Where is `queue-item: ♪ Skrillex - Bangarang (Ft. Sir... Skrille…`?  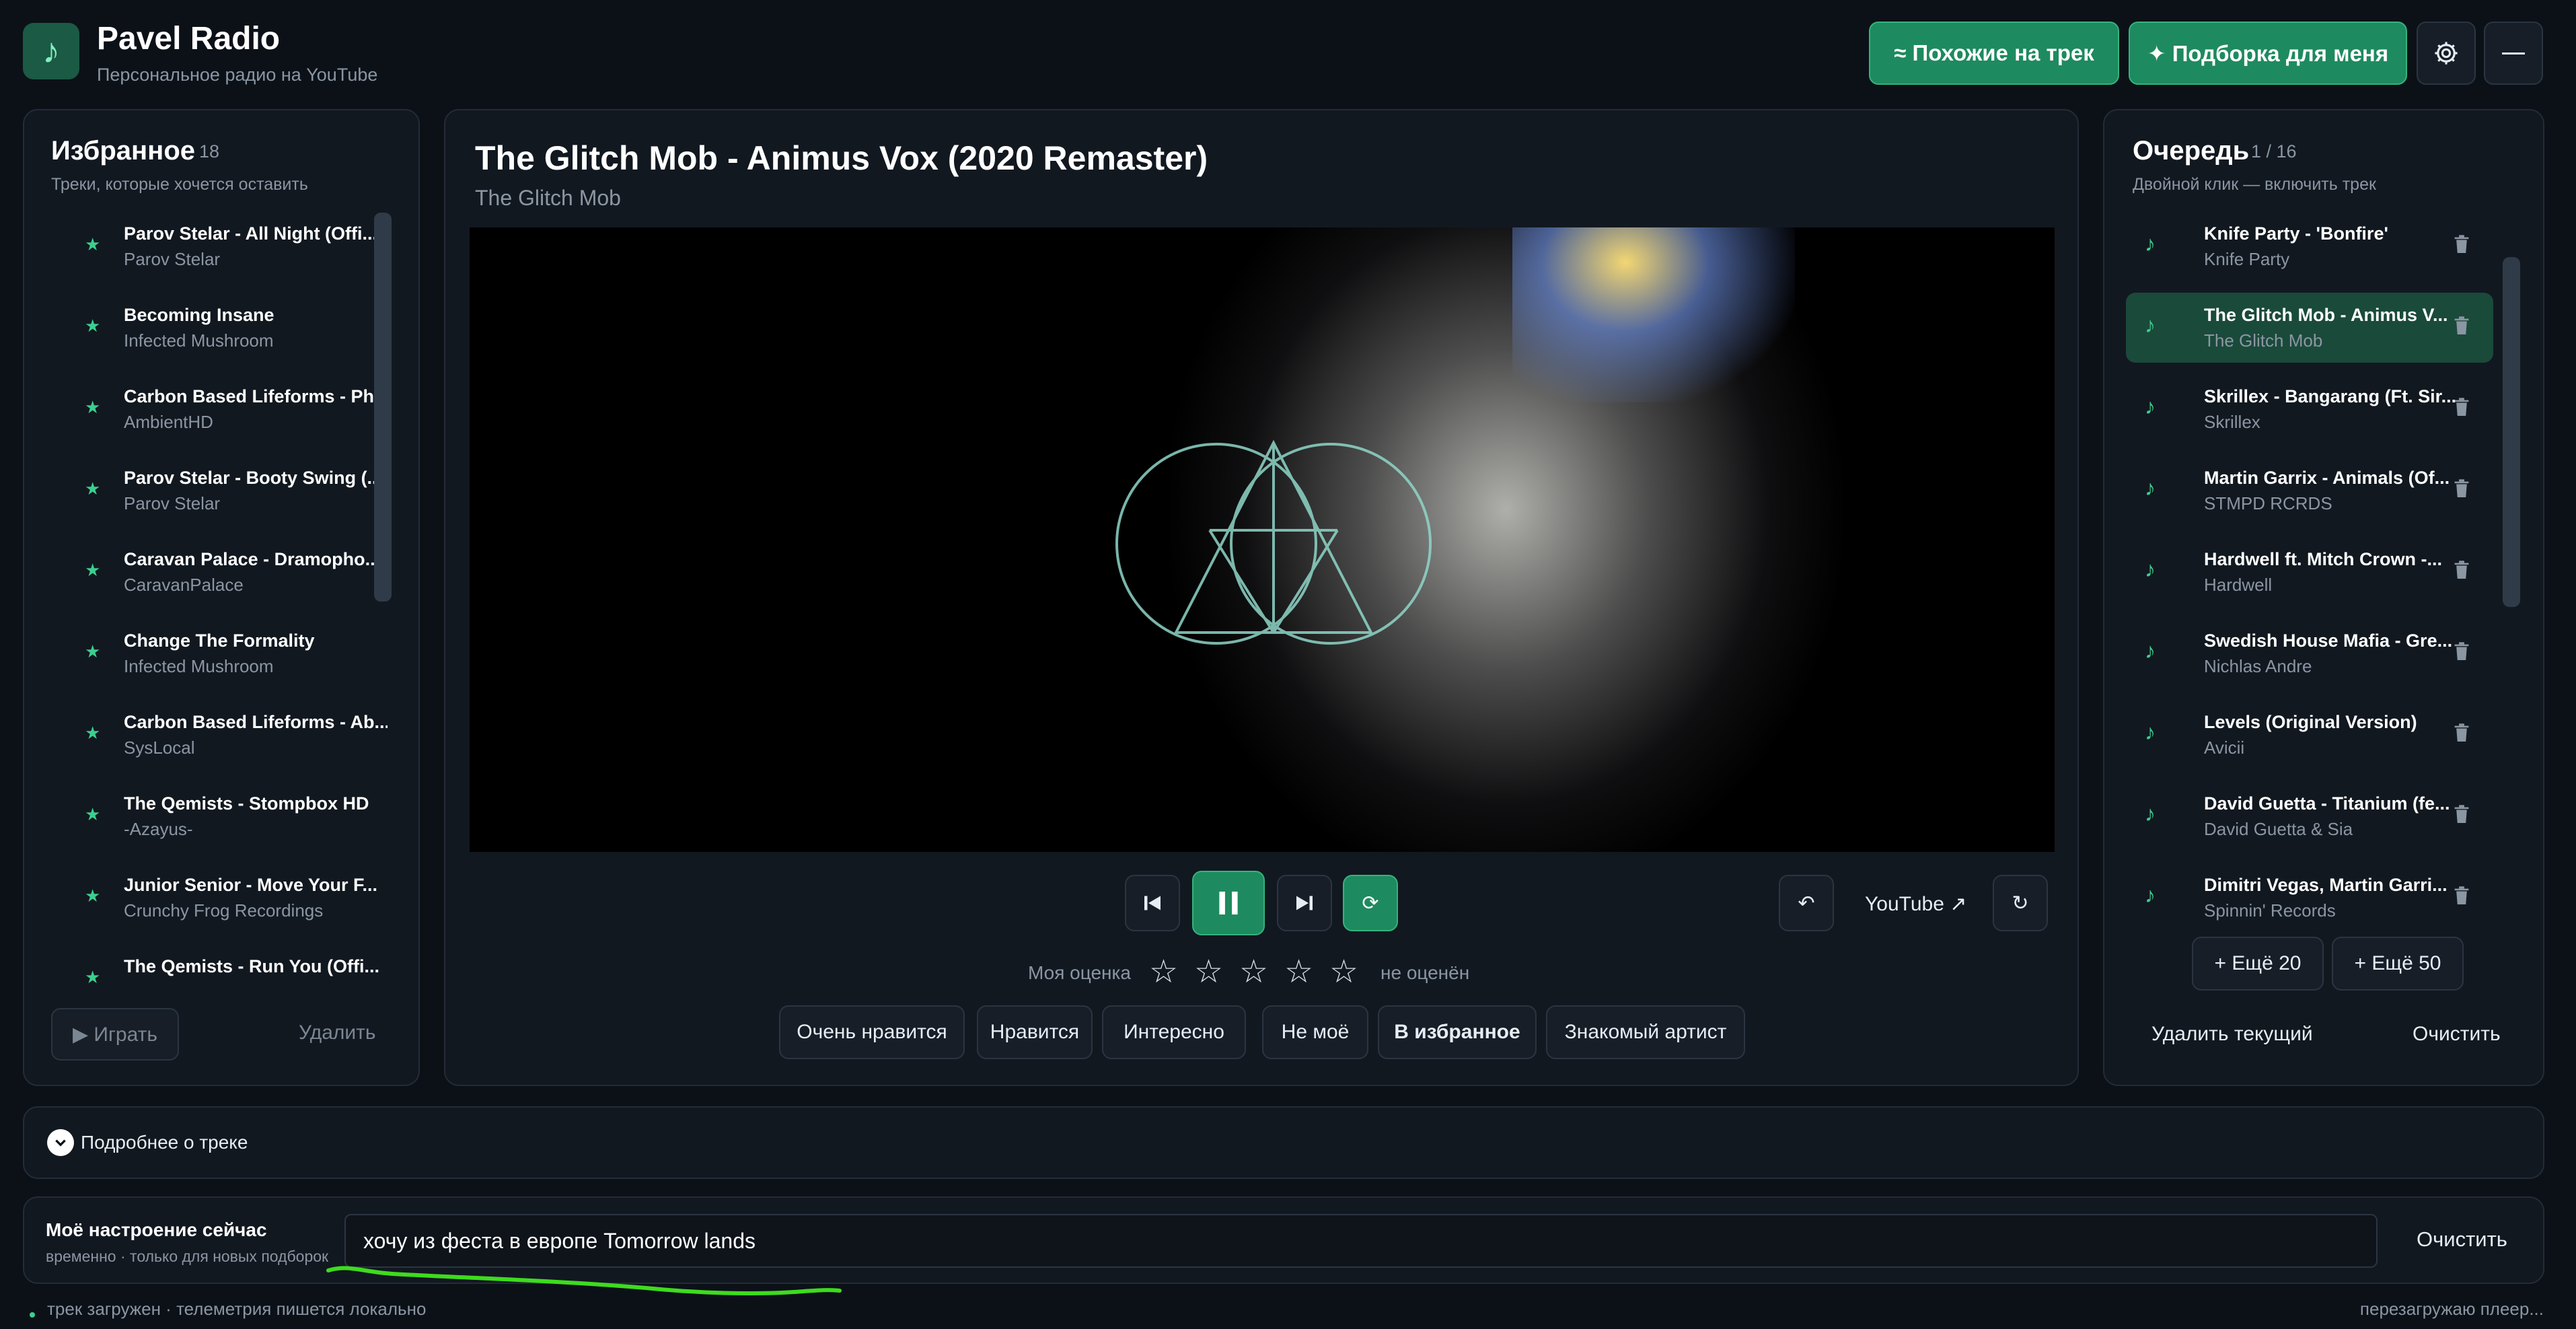
queue-item: ♪ Skrillex - Bangarang (Ft. Sir... Skrille… is located at coordinates (2309, 409).